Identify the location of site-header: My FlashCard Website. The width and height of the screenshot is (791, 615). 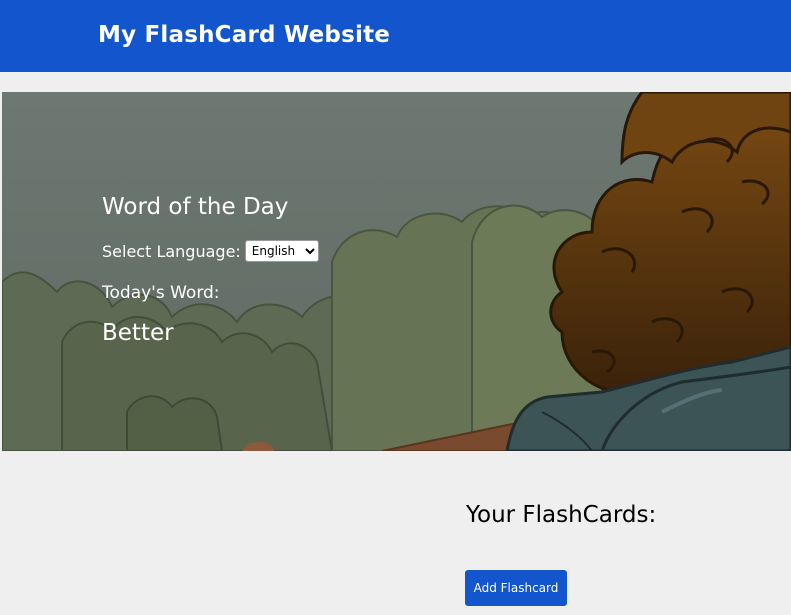
(395, 36).